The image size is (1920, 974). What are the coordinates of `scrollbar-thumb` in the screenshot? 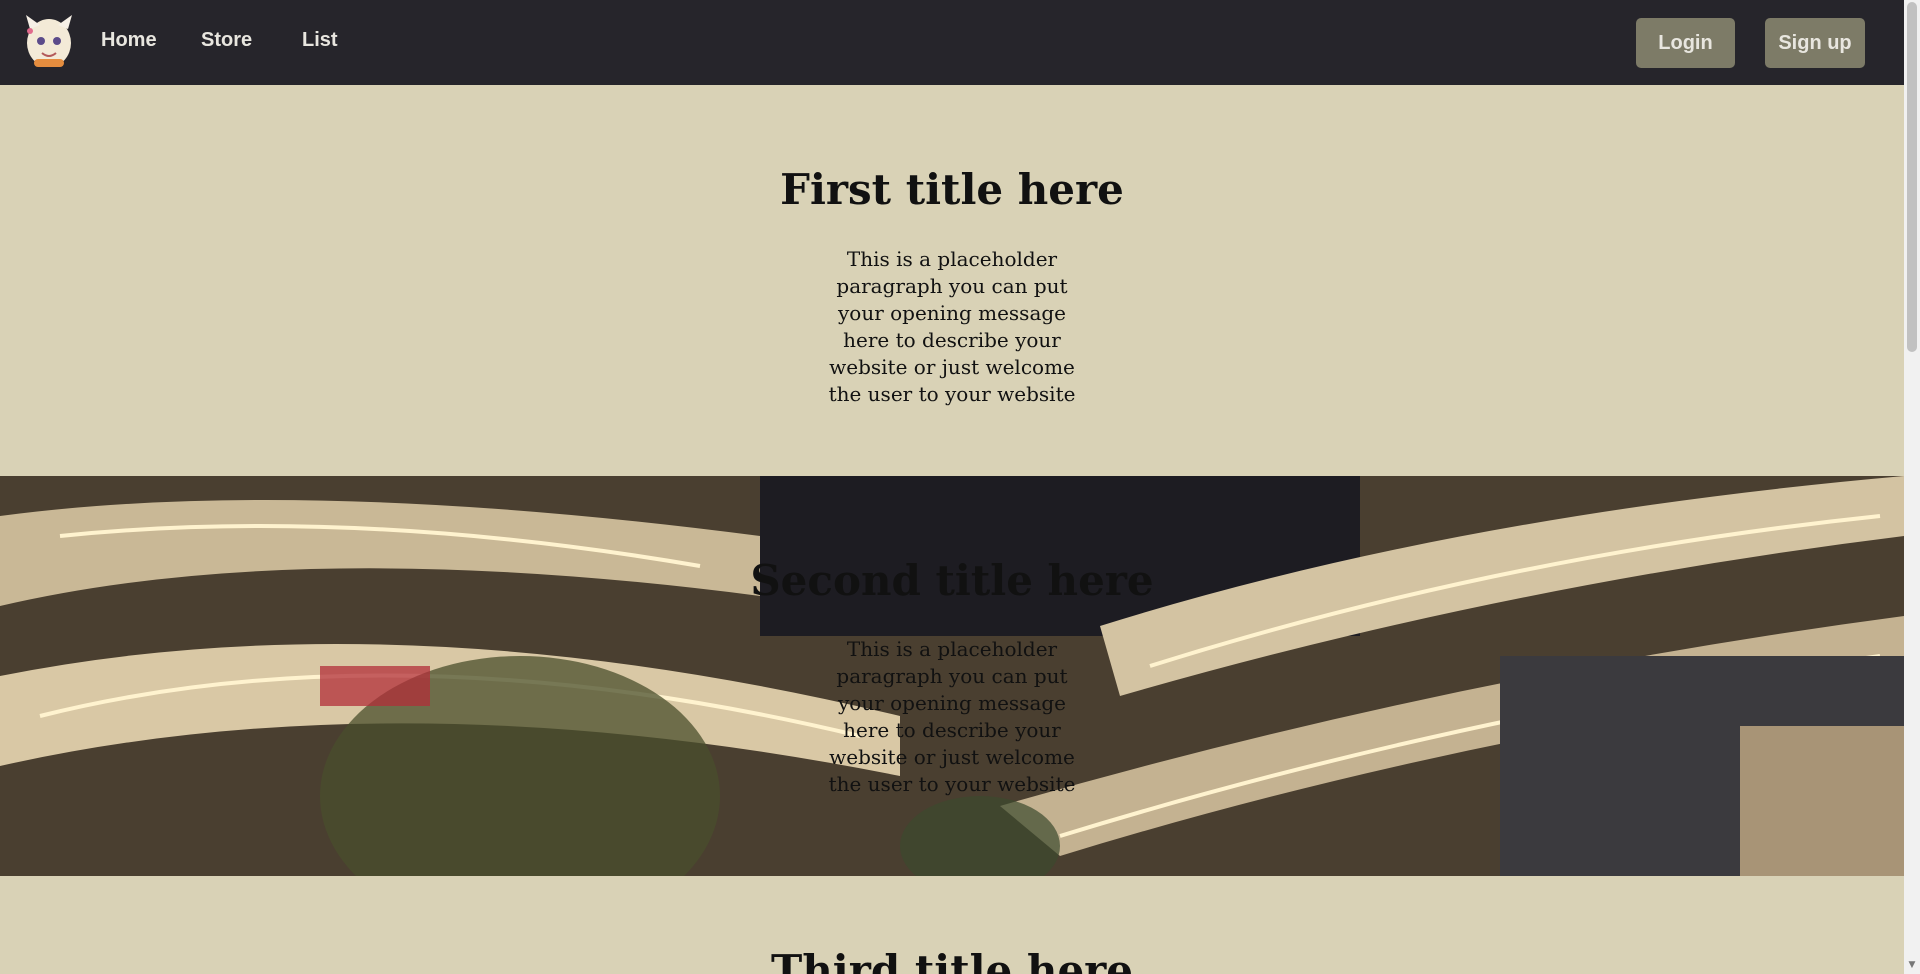 It's located at (1912, 177).